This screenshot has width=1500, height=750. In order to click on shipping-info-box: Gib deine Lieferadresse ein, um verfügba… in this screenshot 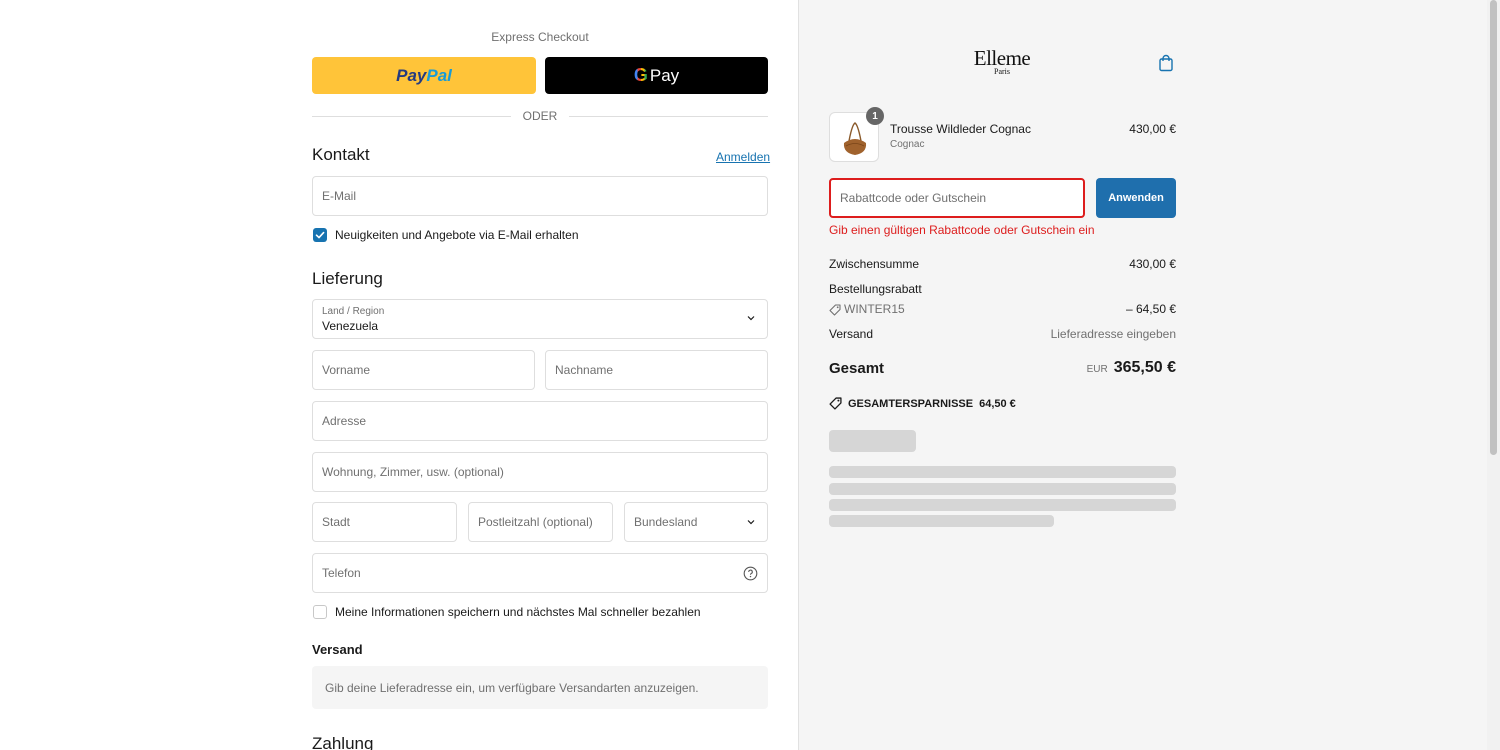, I will do `click(540, 687)`.